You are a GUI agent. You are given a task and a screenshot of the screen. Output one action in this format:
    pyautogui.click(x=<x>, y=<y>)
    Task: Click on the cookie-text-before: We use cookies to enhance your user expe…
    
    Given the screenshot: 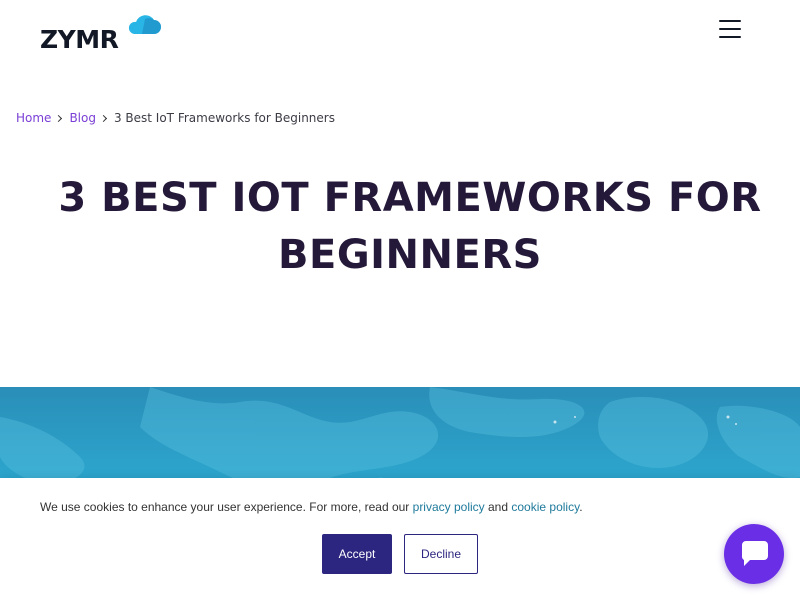 What is the action you would take?
    pyautogui.click(x=226, y=507)
    